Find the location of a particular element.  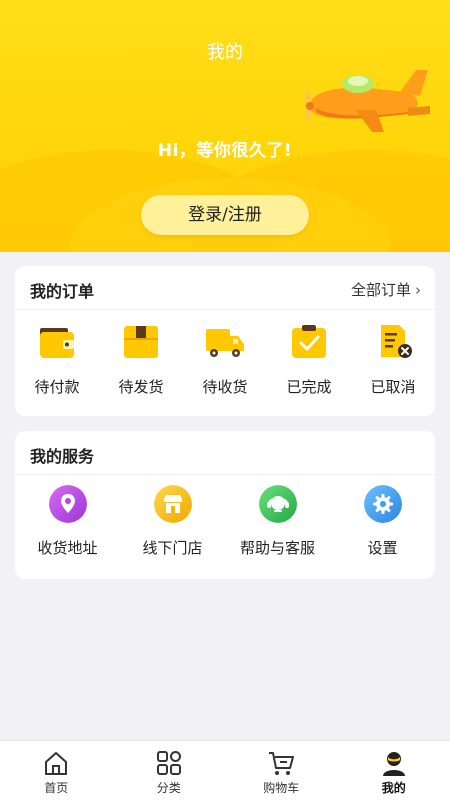

home-icon is located at coordinates (56, 763).